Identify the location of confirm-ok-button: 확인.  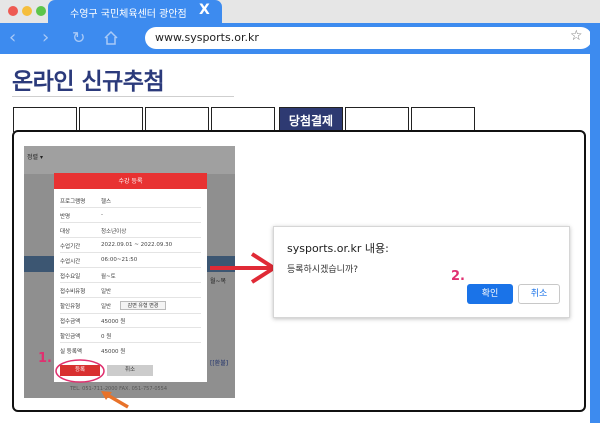
(490, 294).